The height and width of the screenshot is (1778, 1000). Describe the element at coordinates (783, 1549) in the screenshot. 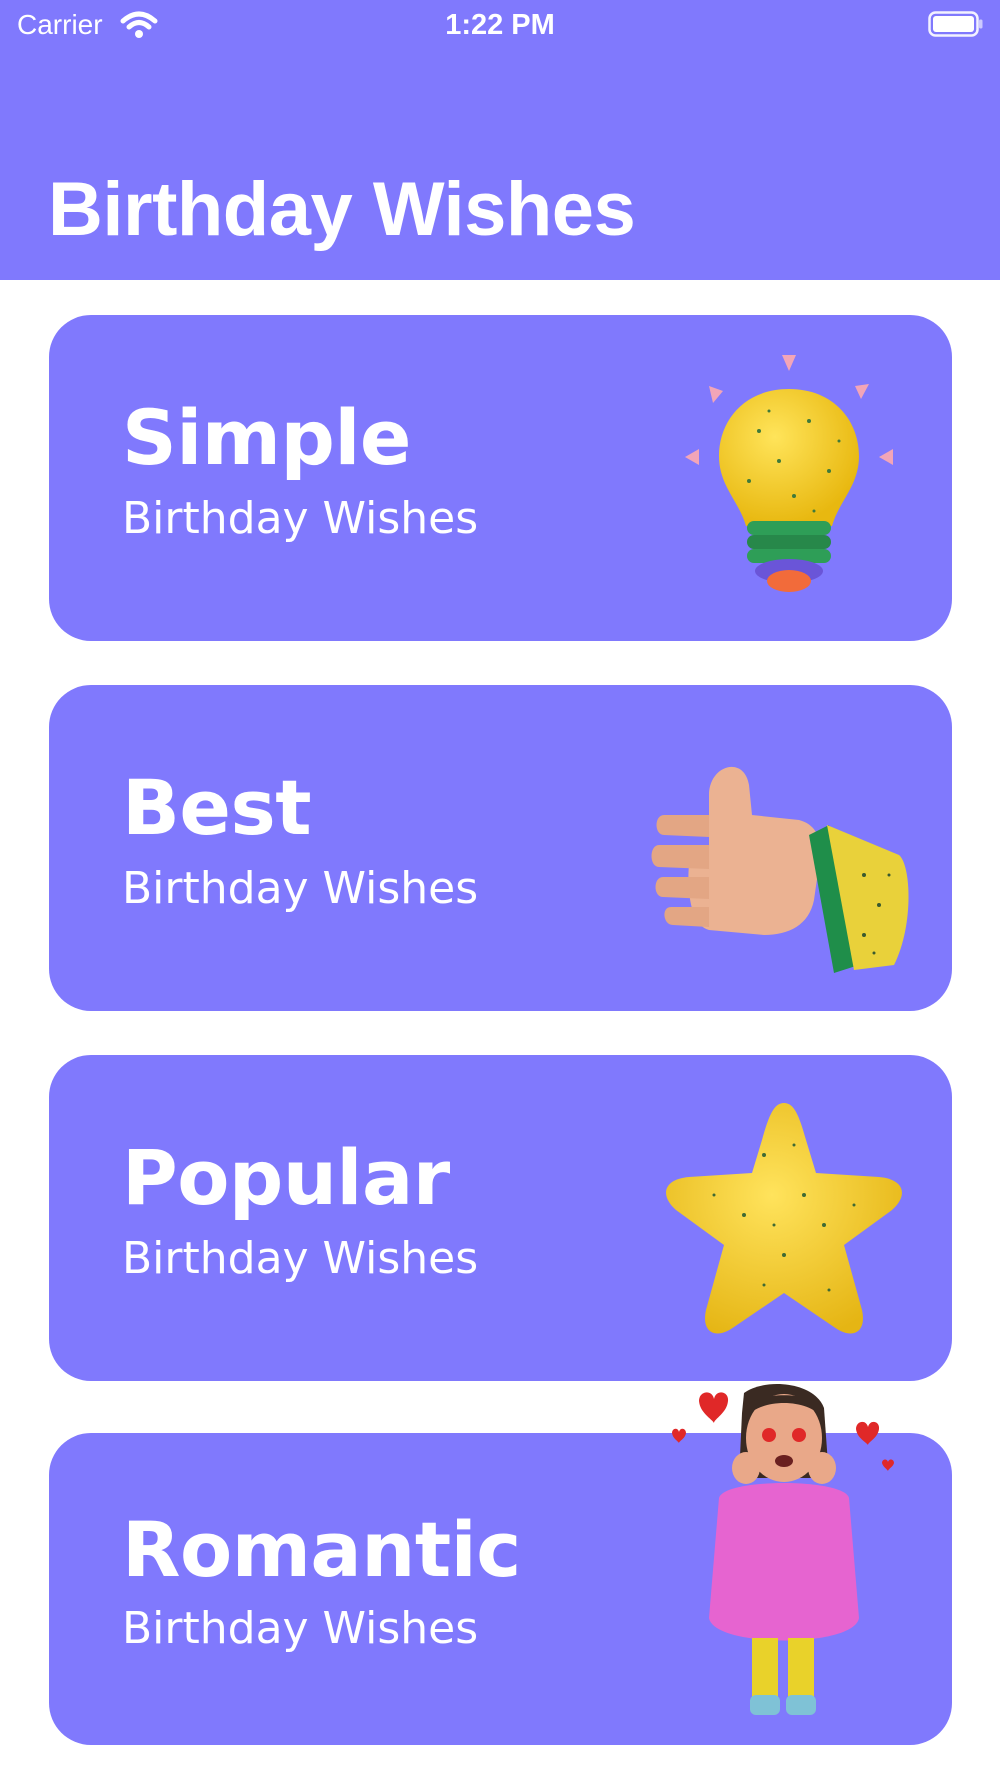

I see `girl-in-love-icon` at that location.